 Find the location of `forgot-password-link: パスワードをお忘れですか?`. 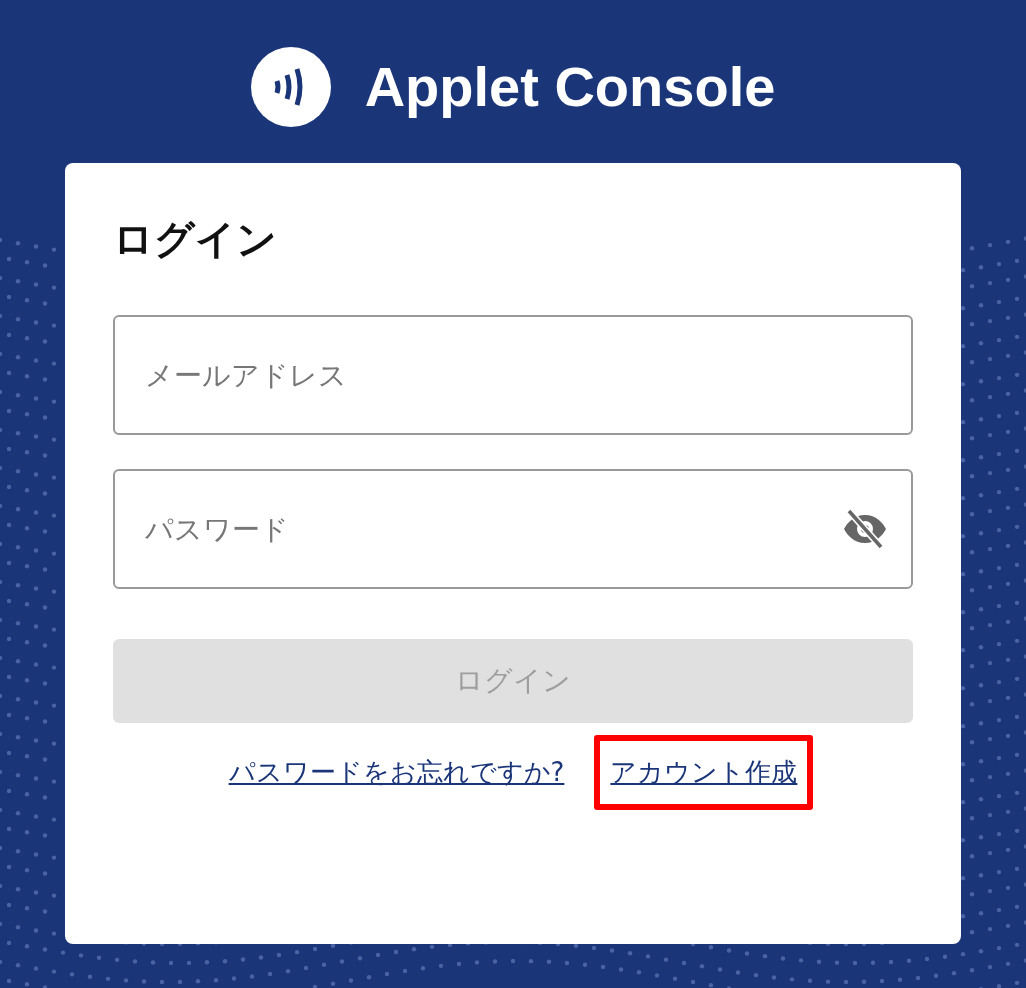

forgot-password-link: パスワードをお忘れですか? is located at coordinates (396, 772).